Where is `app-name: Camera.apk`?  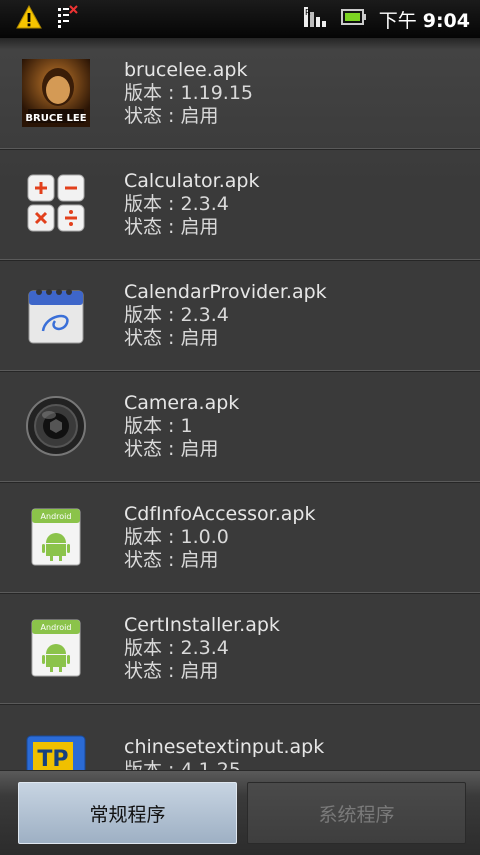
app-name: Camera.apk is located at coordinates (182, 402).